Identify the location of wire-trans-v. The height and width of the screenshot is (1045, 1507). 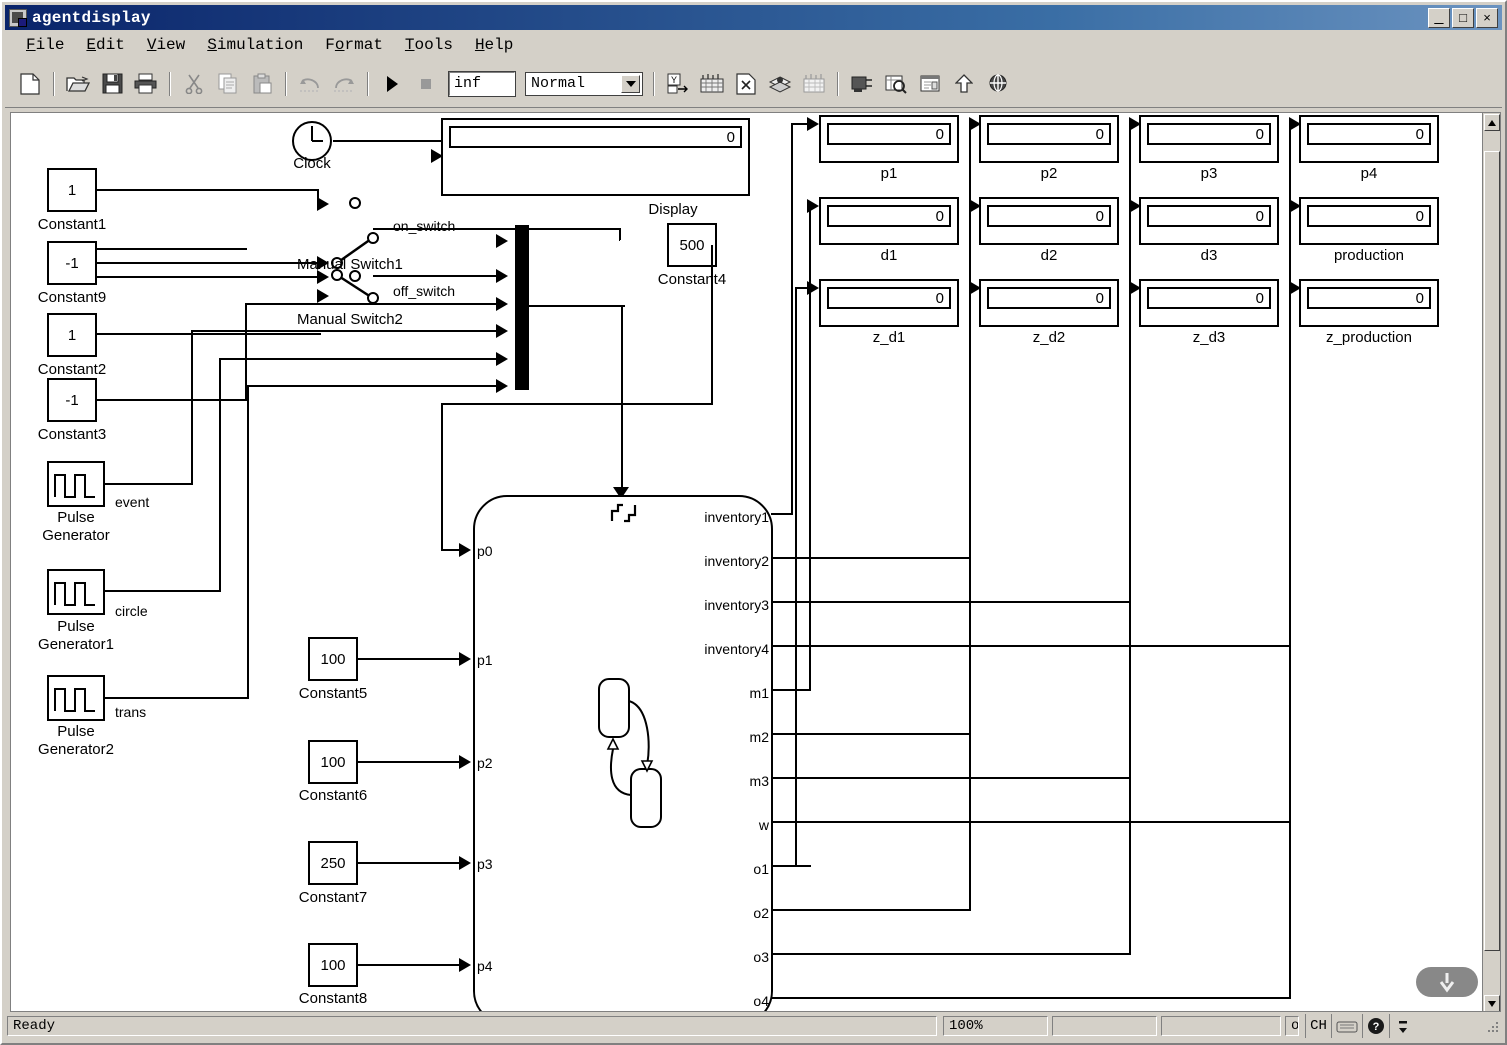
(248, 542).